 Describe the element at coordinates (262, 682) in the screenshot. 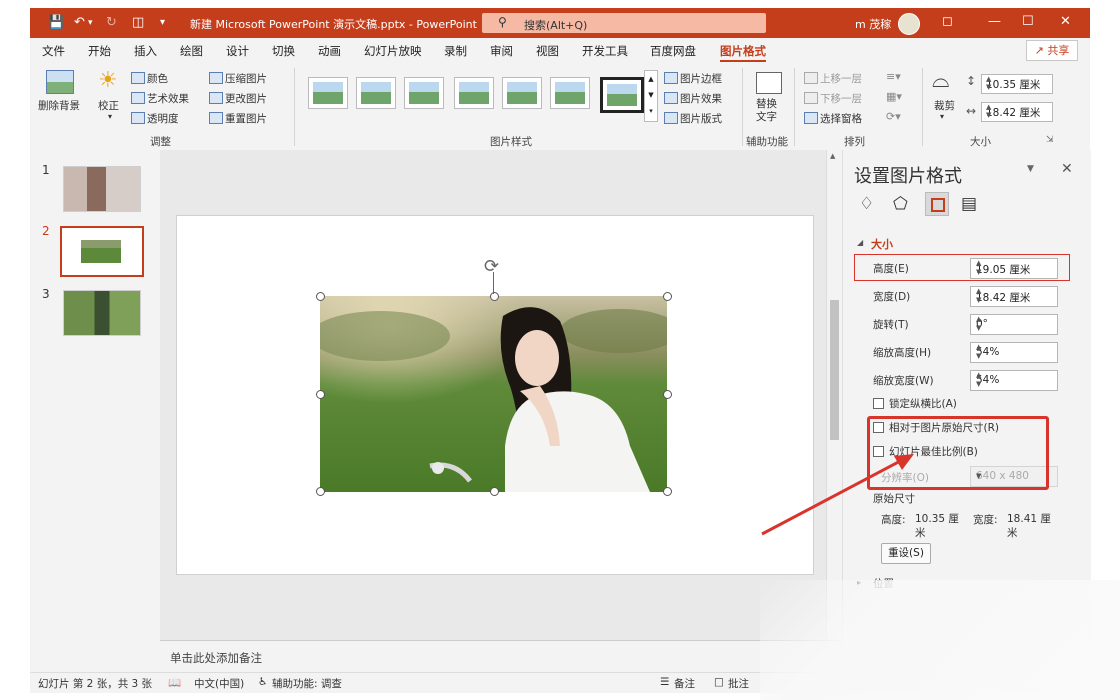

I see `accessibility-icon: ♿` at that location.